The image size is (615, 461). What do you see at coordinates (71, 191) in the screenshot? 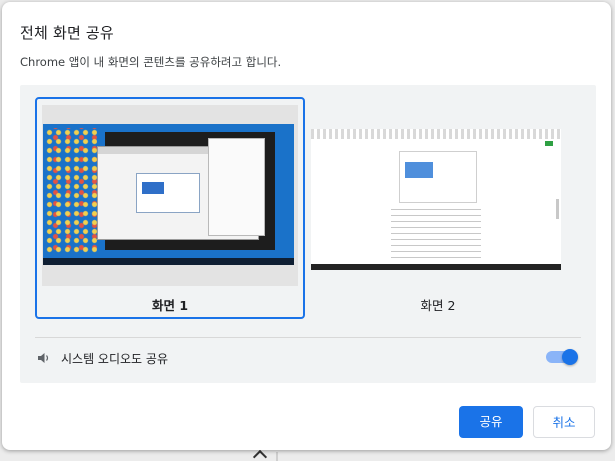
I see `desktop-icons` at bounding box center [71, 191].